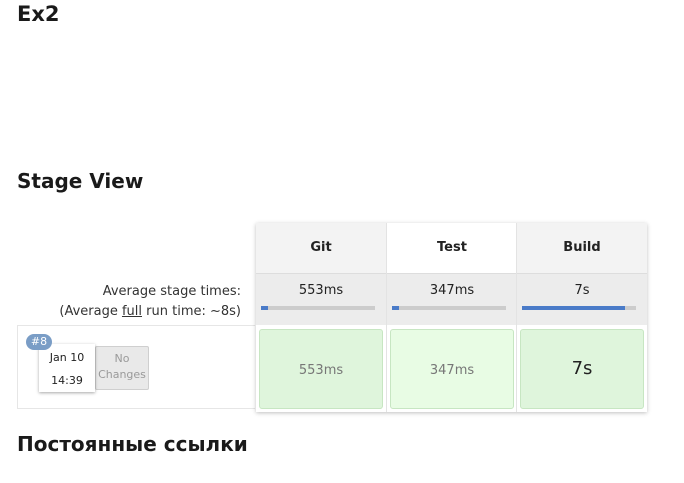 This screenshot has width=684, height=483. Describe the element at coordinates (90, 311) in the screenshot. I see `avg-run-prefix: (Average` at that location.